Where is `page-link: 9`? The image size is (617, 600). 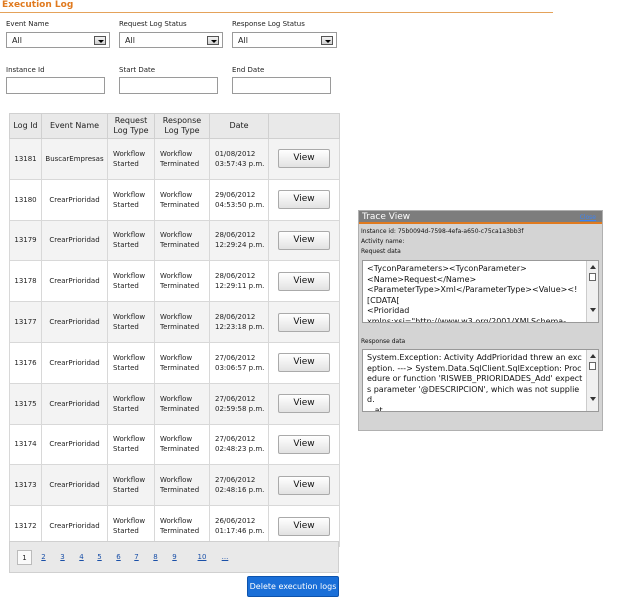
page-link: 9 is located at coordinates (174, 557).